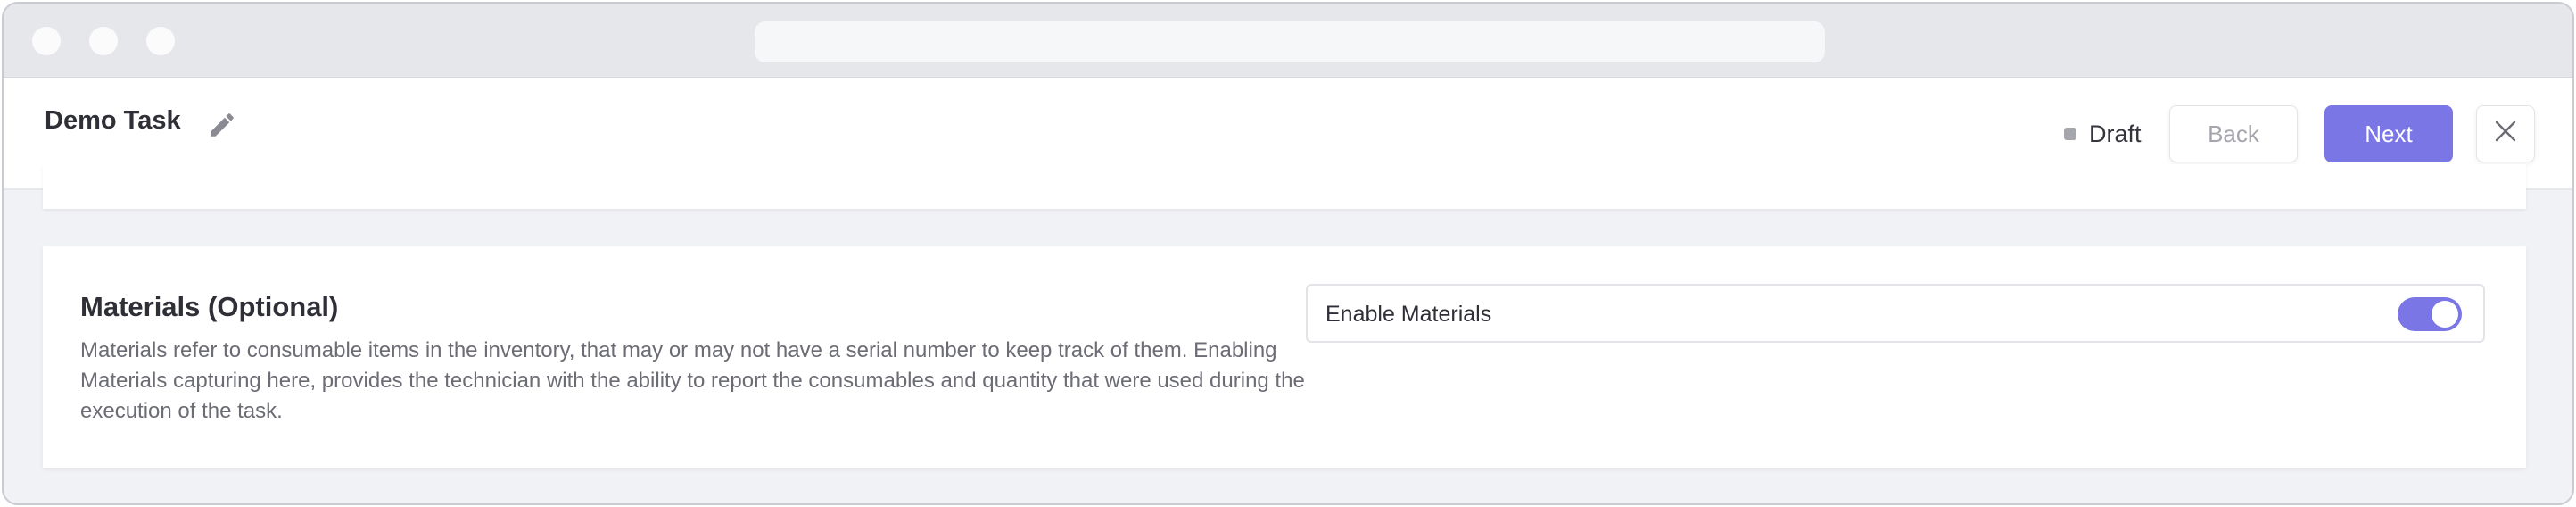  What do you see at coordinates (2070, 134) in the screenshot?
I see `draft-status-dot` at bounding box center [2070, 134].